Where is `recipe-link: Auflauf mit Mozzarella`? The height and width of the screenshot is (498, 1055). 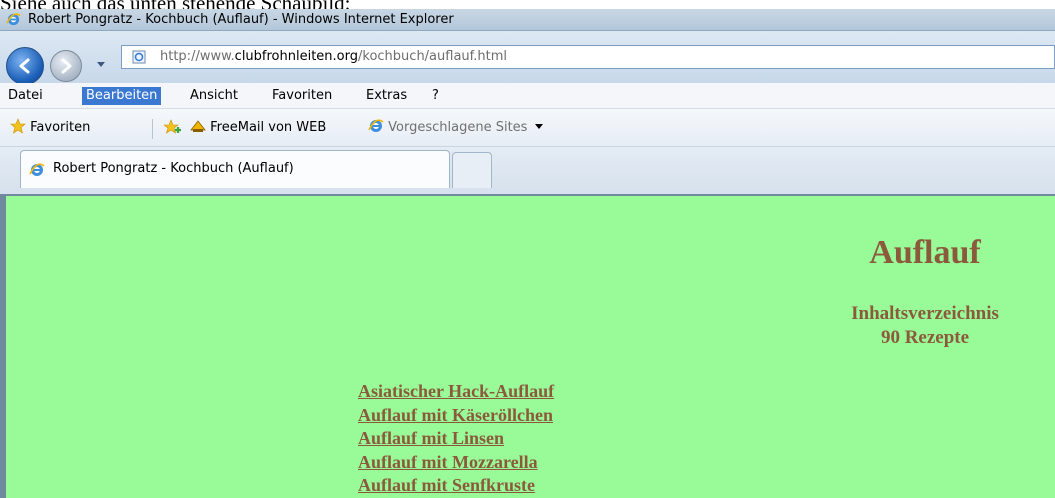 recipe-link: Auflauf mit Mozzarella is located at coordinates (456, 463).